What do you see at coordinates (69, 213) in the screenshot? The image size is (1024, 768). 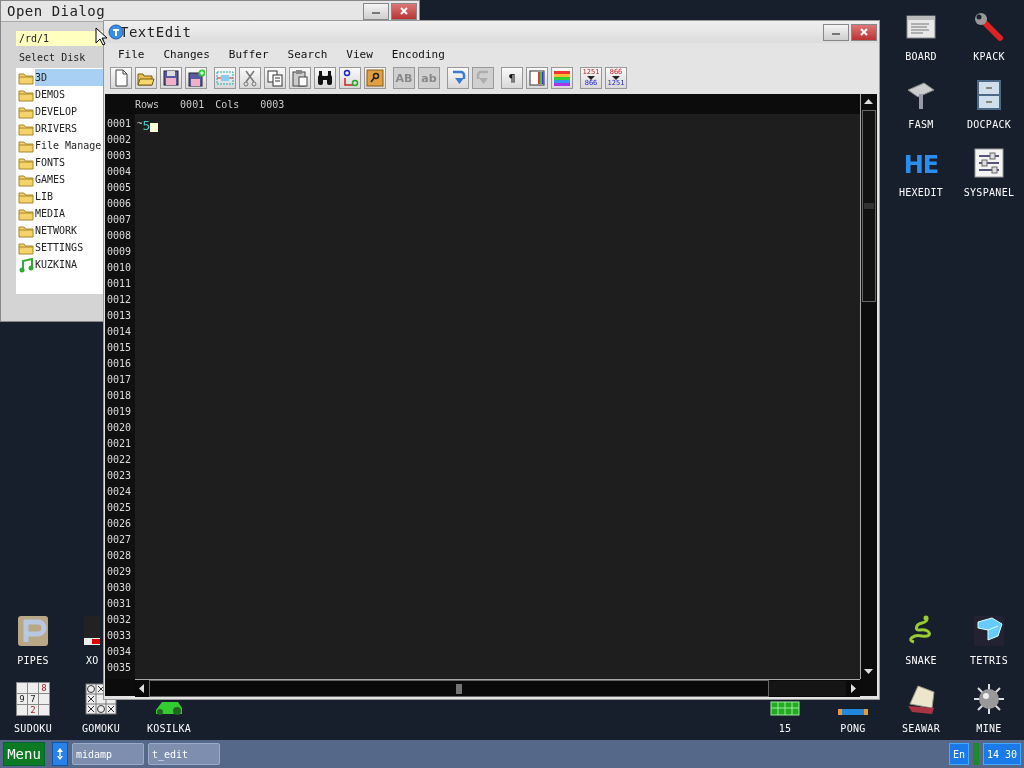 I see `file-list-item: MEDIA` at bounding box center [69, 213].